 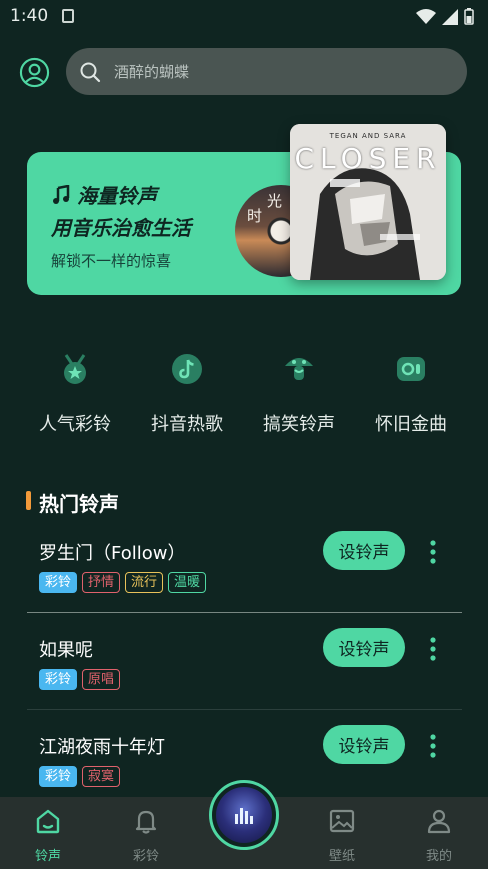 What do you see at coordinates (48, 835) in the screenshot?
I see `nav-ringtones: 铃声` at bounding box center [48, 835].